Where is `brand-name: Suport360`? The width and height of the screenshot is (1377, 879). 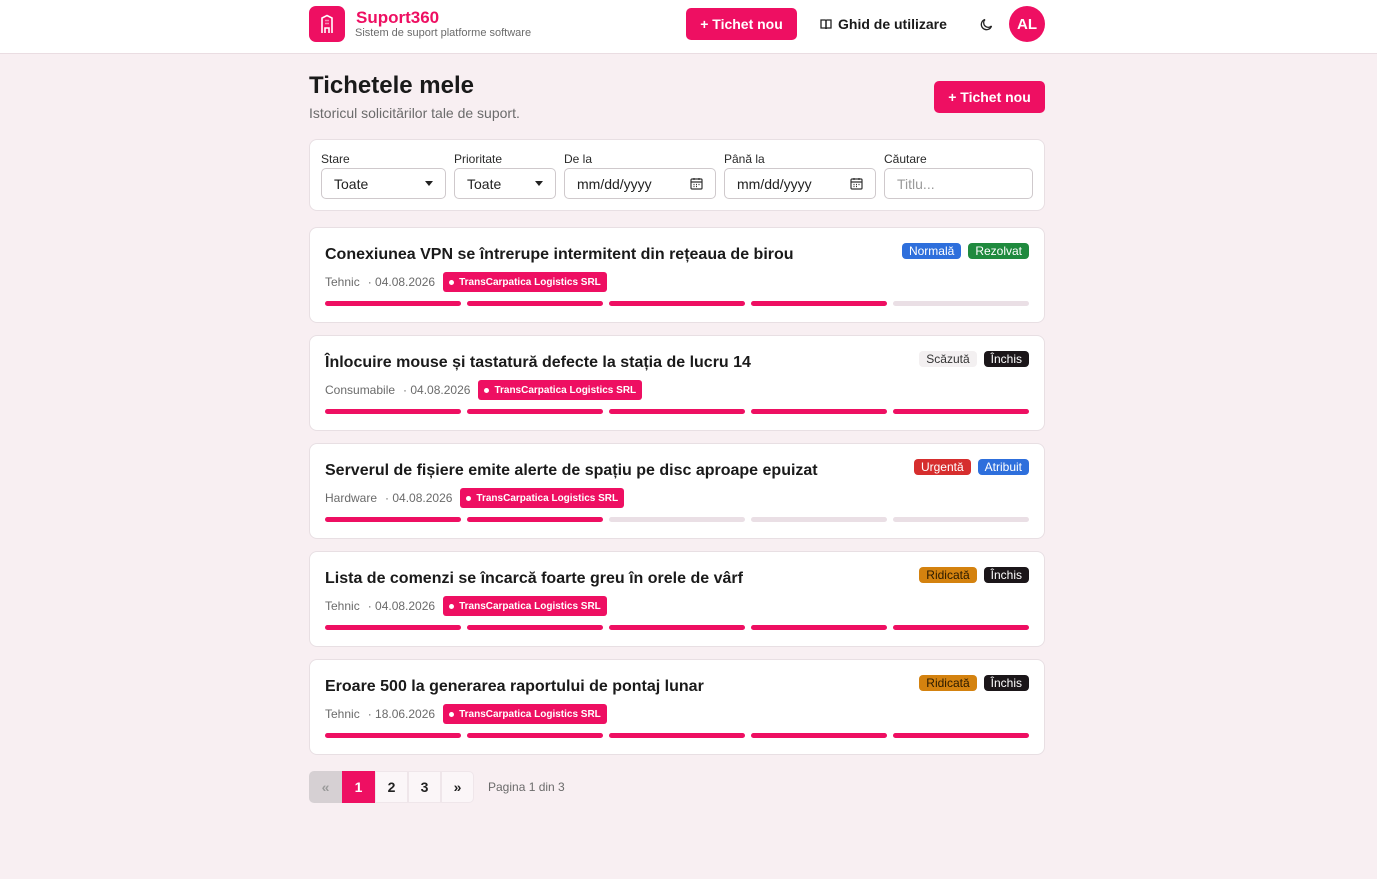 brand-name: Suport360 is located at coordinates (398, 17).